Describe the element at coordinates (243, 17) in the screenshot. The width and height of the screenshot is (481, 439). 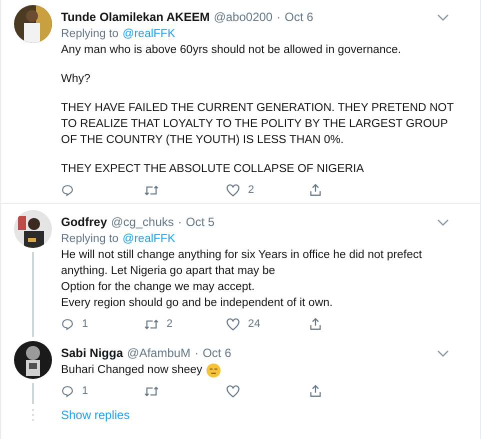
I see `author-handle: @abo0200` at that location.